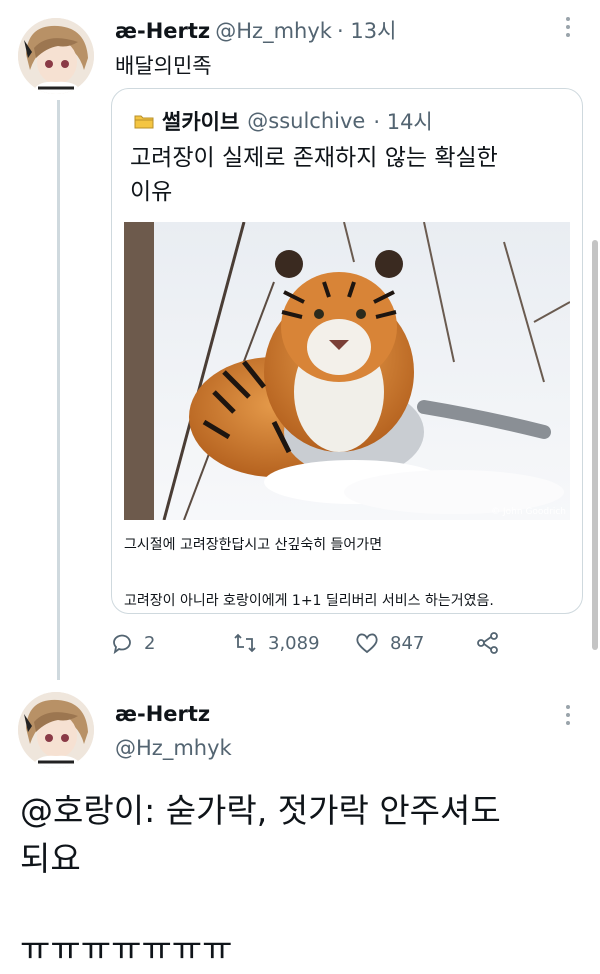 This screenshot has width=600, height=974. What do you see at coordinates (132, 643) in the screenshot?
I see `reply-button: 2` at bounding box center [132, 643].